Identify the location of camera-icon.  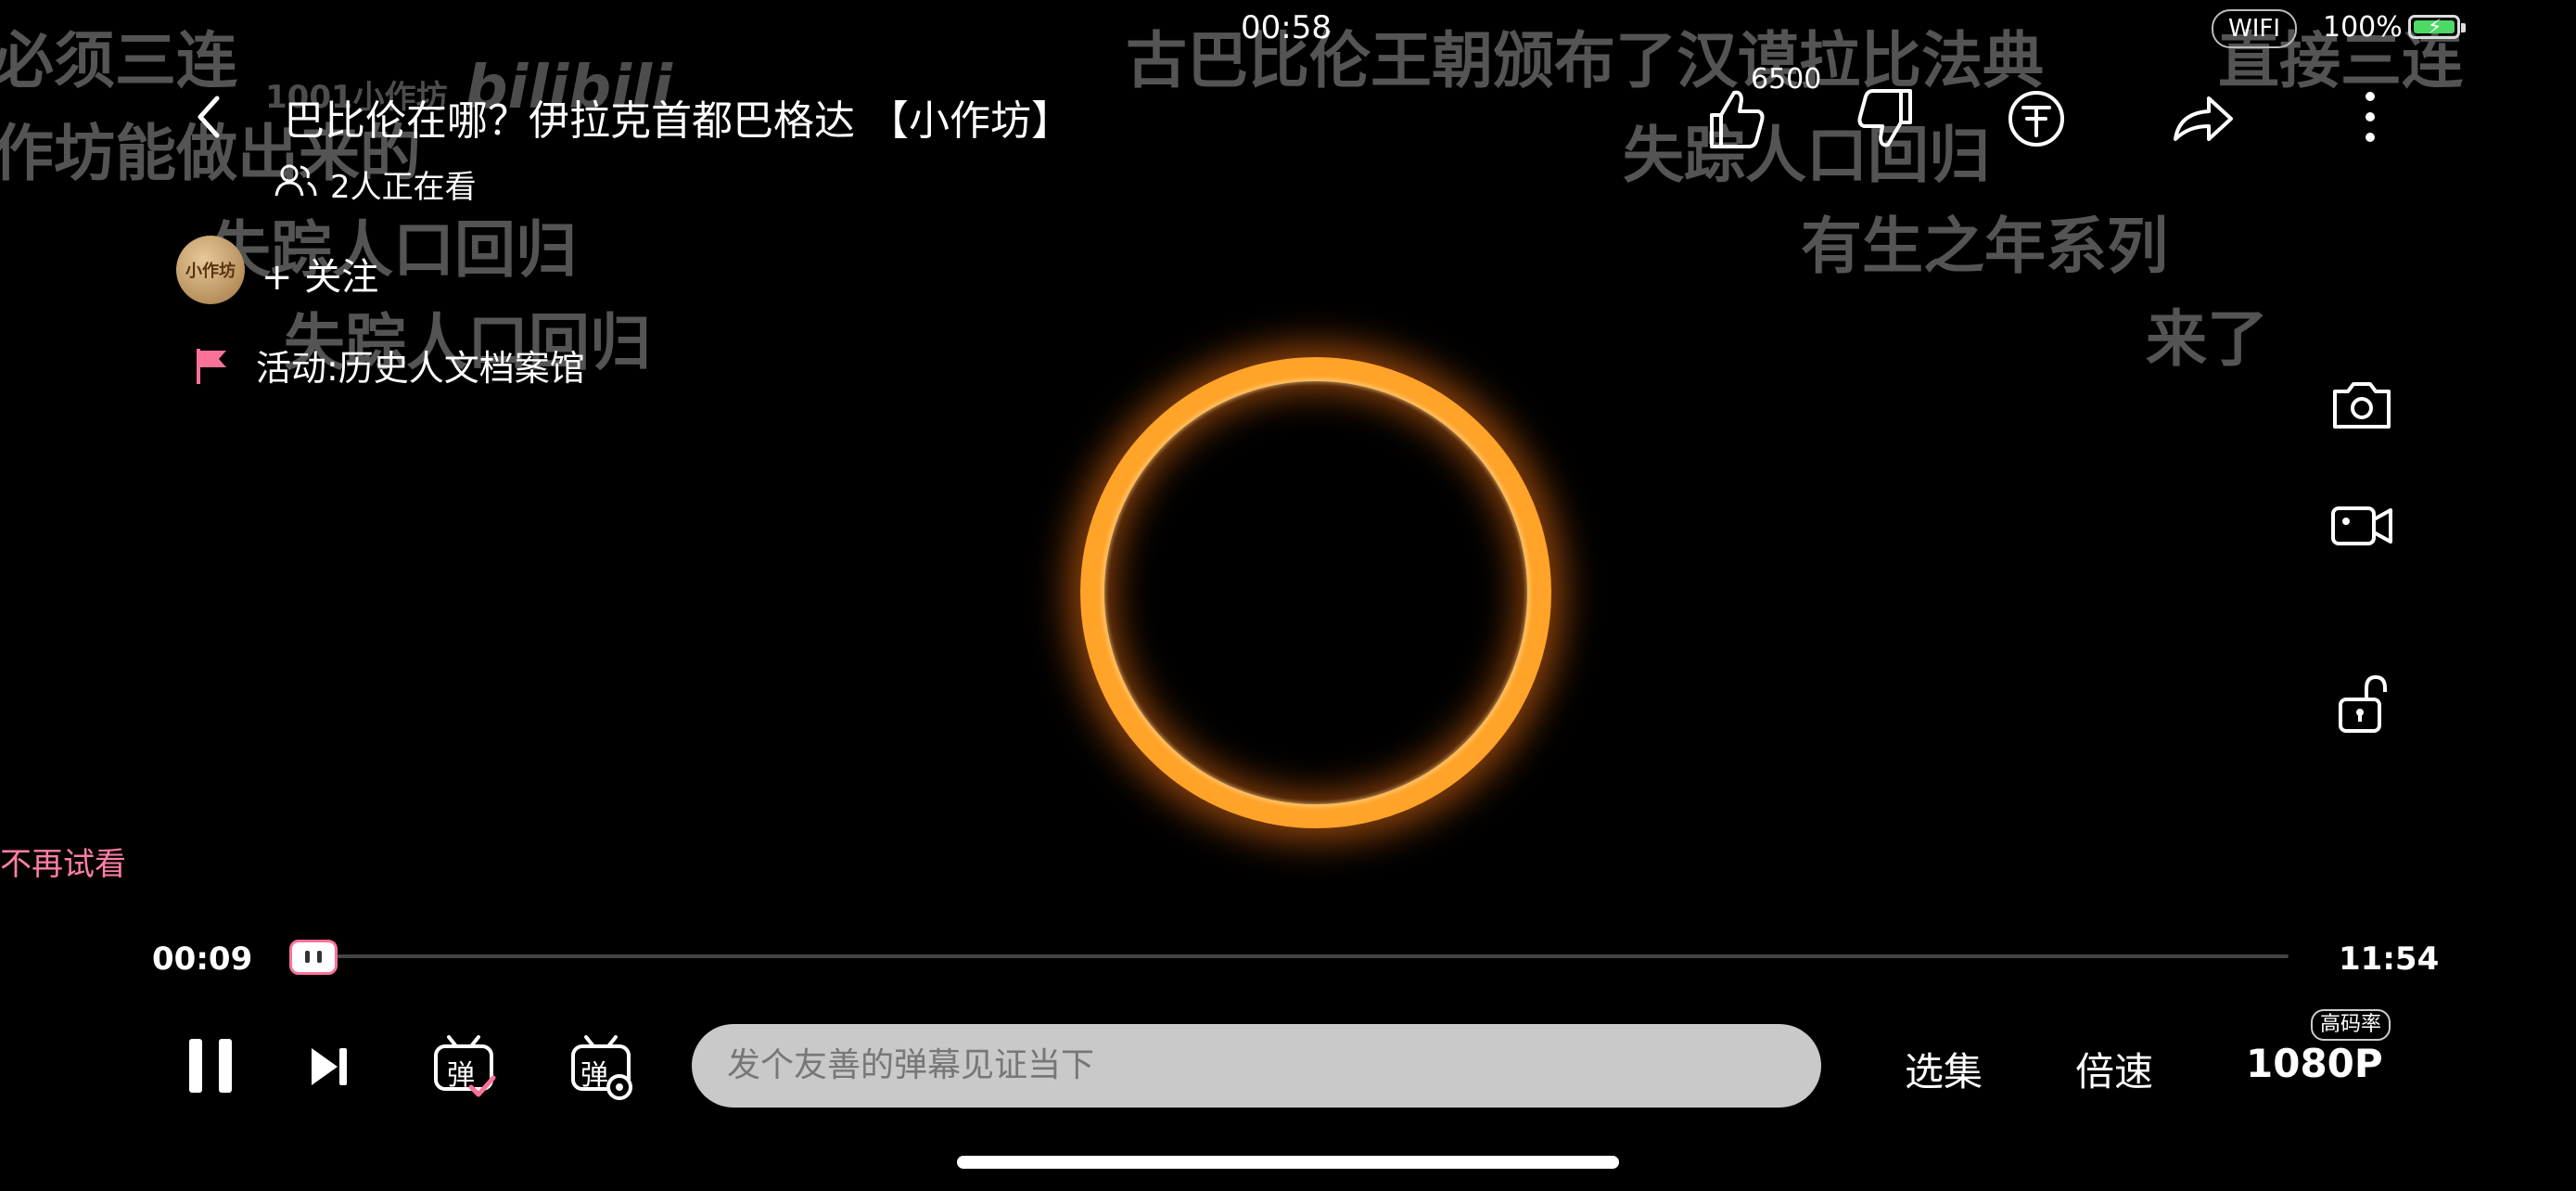
(2361, 405).